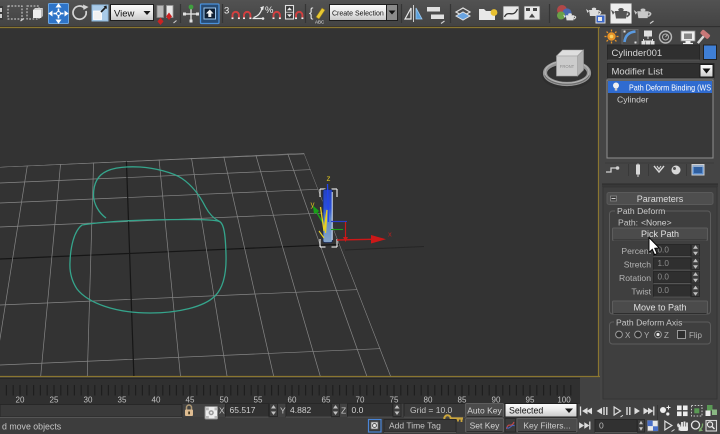 Image resolution: width=720 pixels, height=434 pixels. I want to click on svg-text: Selected, so click(526, 411).